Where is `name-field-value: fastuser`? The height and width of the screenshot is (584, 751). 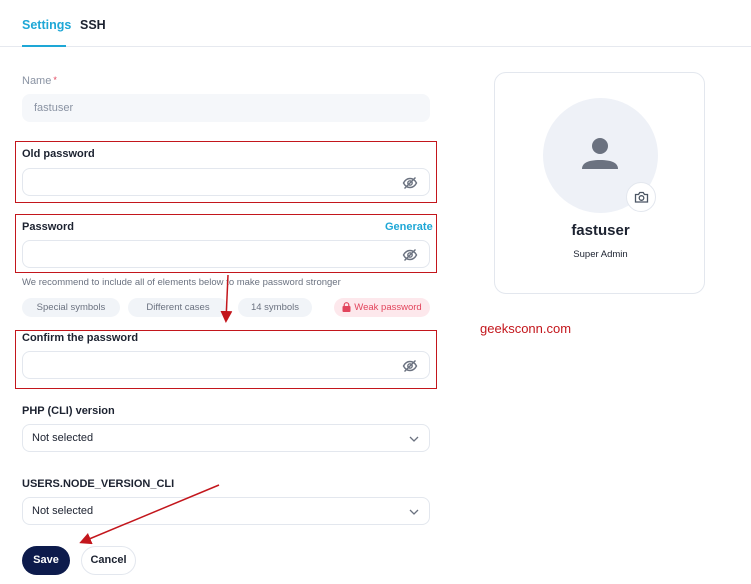 name-field-value: fastuser is located at coordinates (54, 108).